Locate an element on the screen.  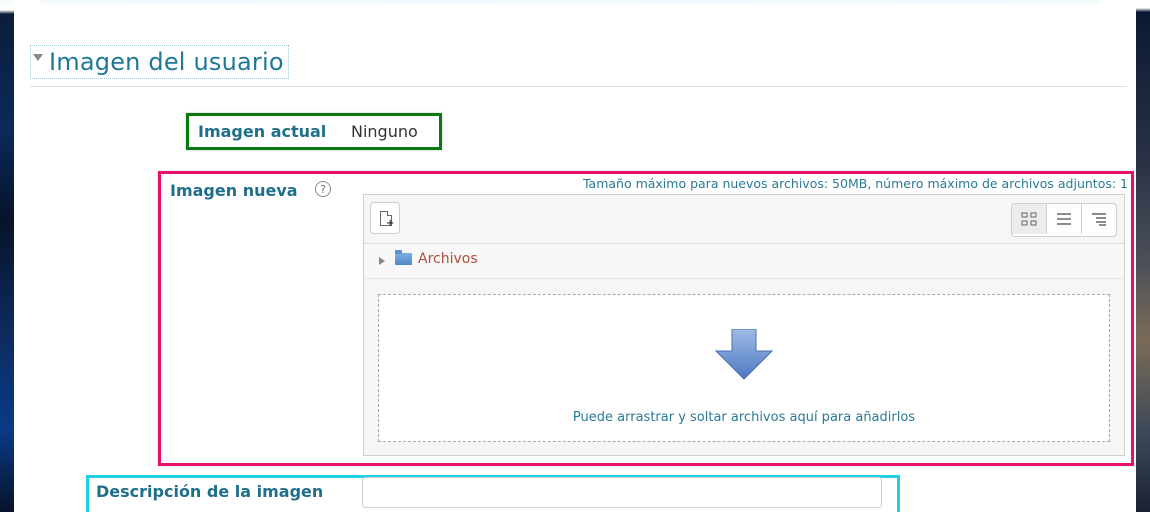
section-divider is located at coordinates (578, 86).